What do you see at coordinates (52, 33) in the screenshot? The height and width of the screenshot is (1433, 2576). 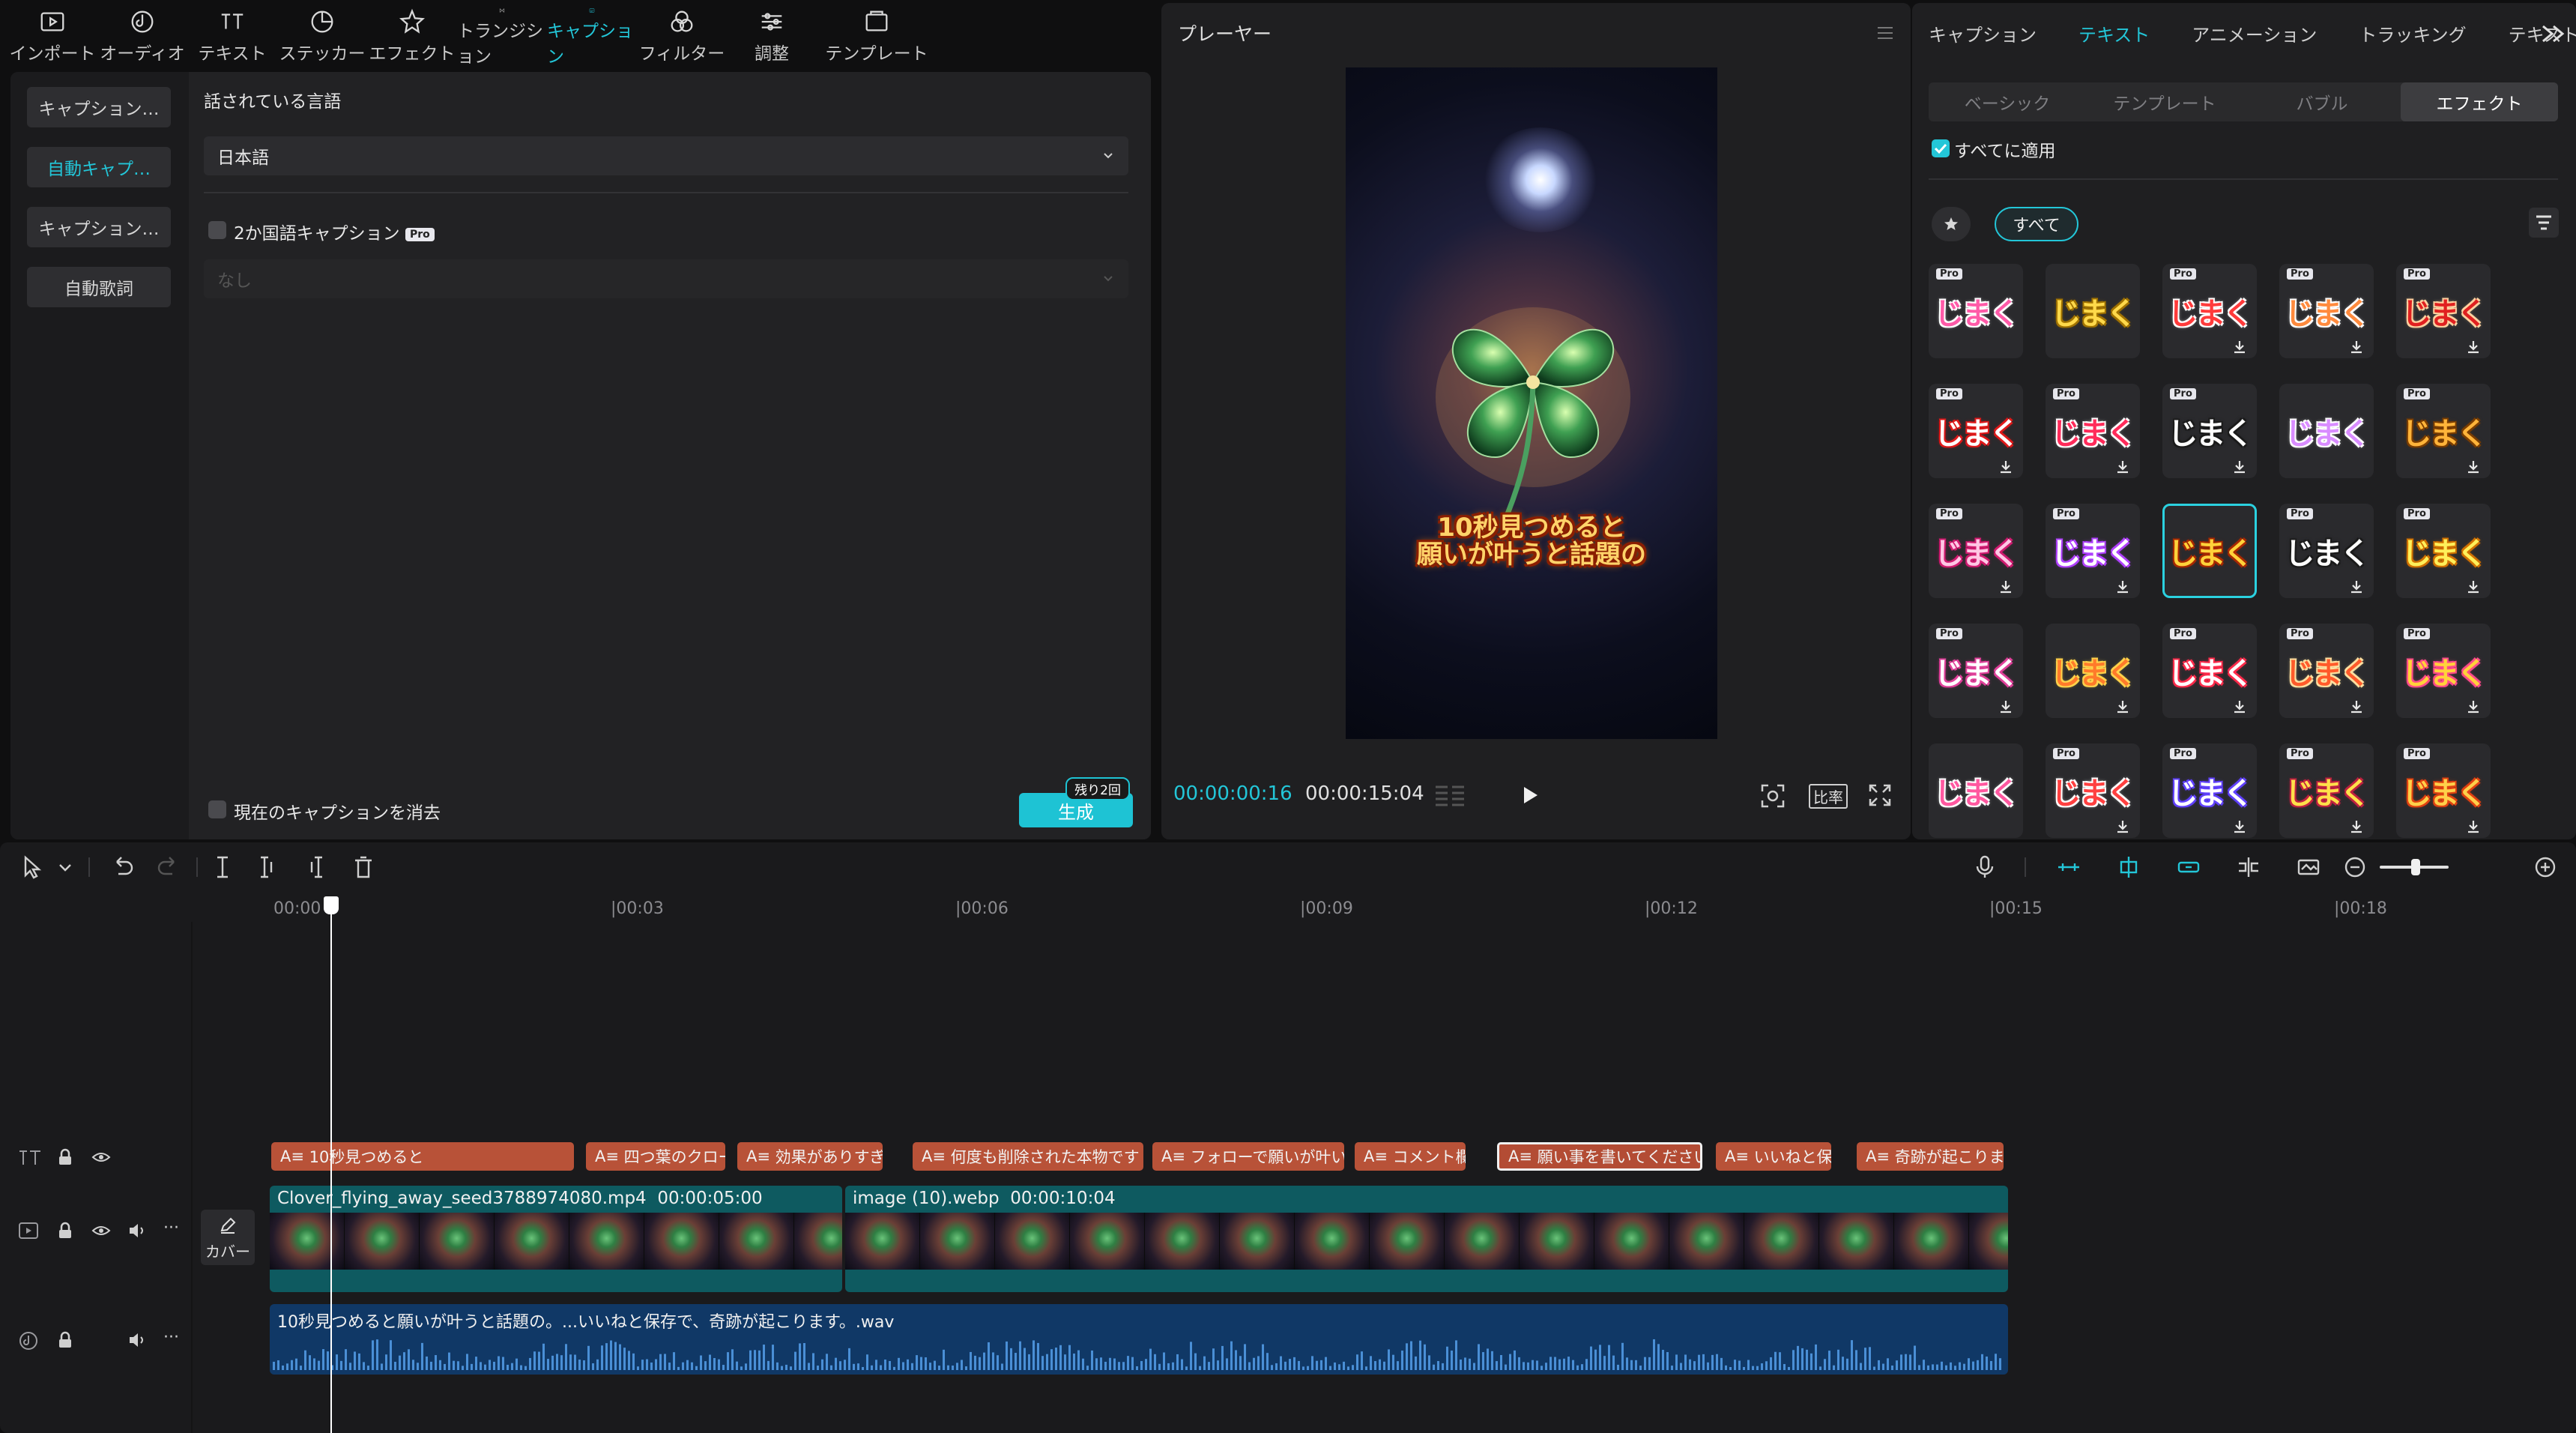 I see `tool-import: インポート` at bounding box center [52, 33].